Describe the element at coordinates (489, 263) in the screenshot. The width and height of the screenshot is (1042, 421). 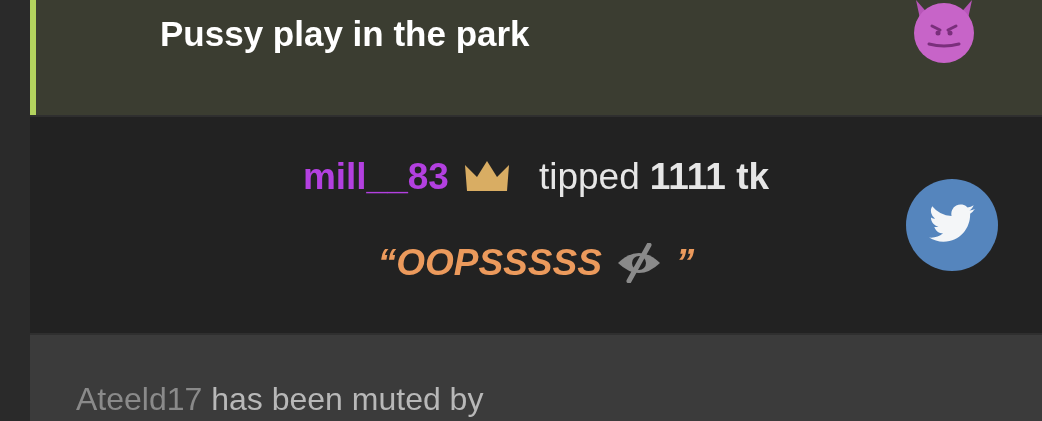
I see `tip-note: “OOPSSSSS` at that location.